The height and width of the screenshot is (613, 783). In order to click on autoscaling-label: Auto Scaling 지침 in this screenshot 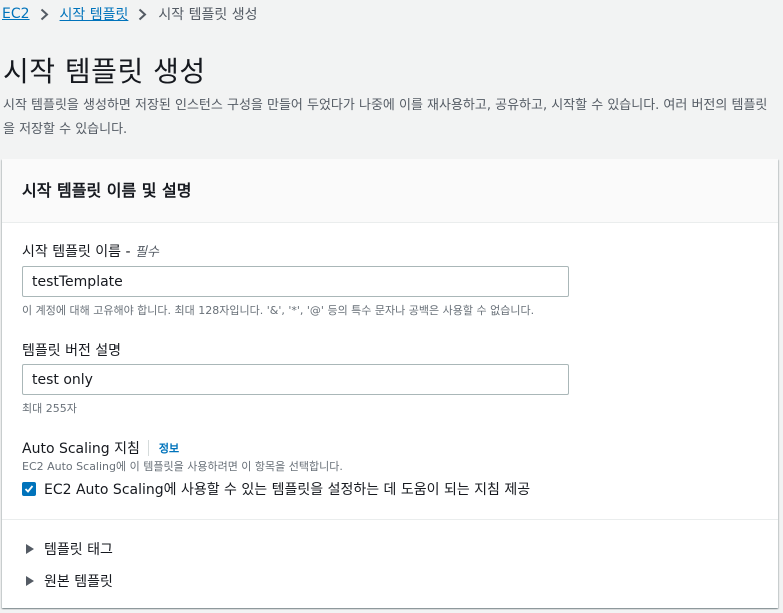, I will do `click(81, 449)`.